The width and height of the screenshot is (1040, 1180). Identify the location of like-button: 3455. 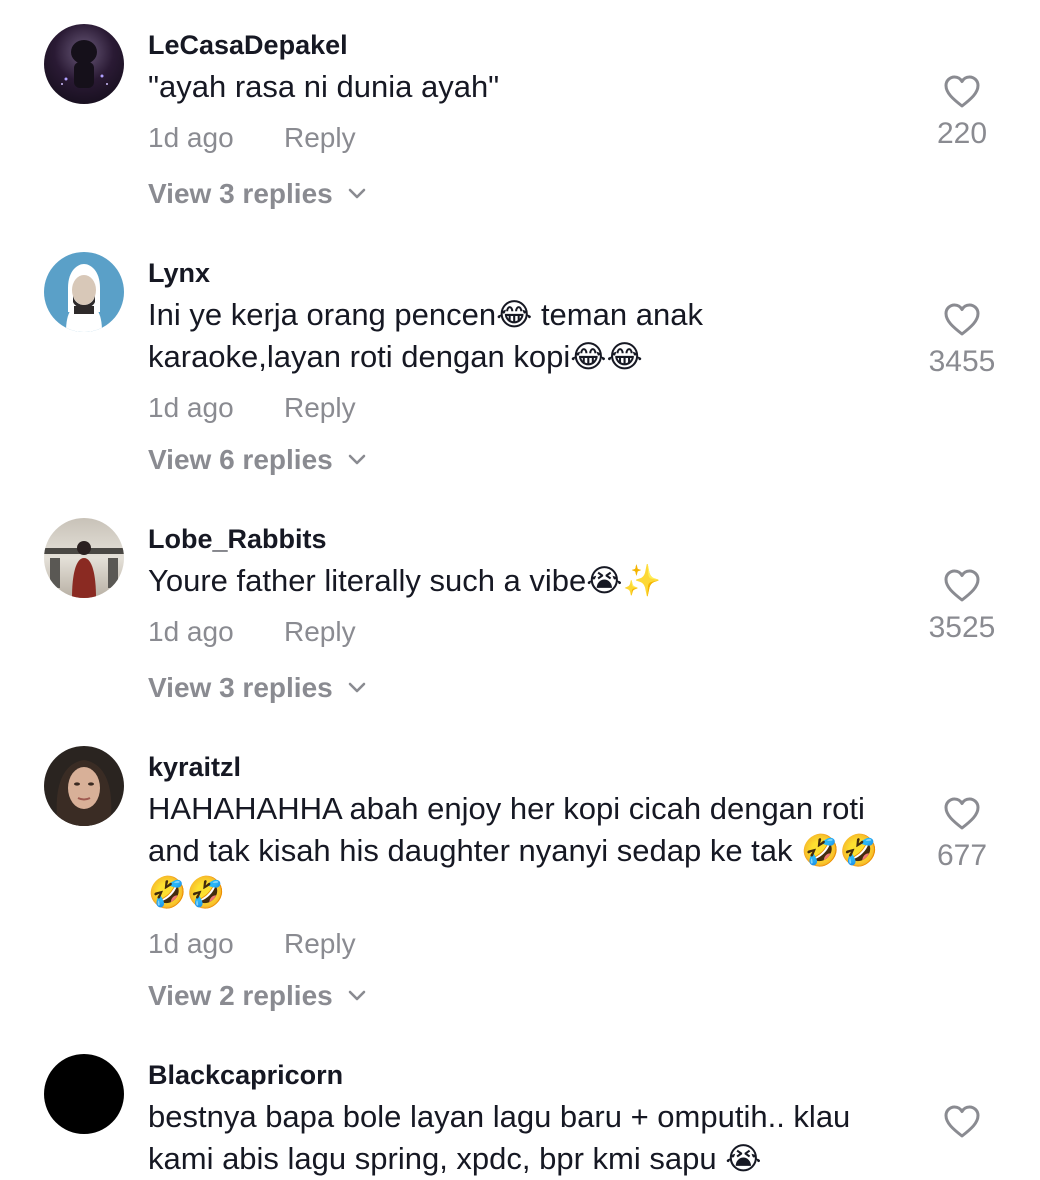
(962, 341).